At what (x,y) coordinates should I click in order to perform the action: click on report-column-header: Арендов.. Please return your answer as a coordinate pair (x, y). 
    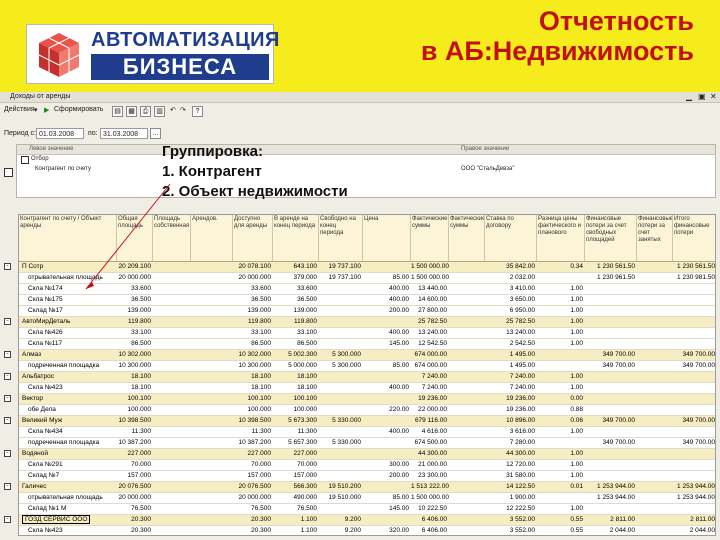
    Looking at the image, I should click on (212, 238).